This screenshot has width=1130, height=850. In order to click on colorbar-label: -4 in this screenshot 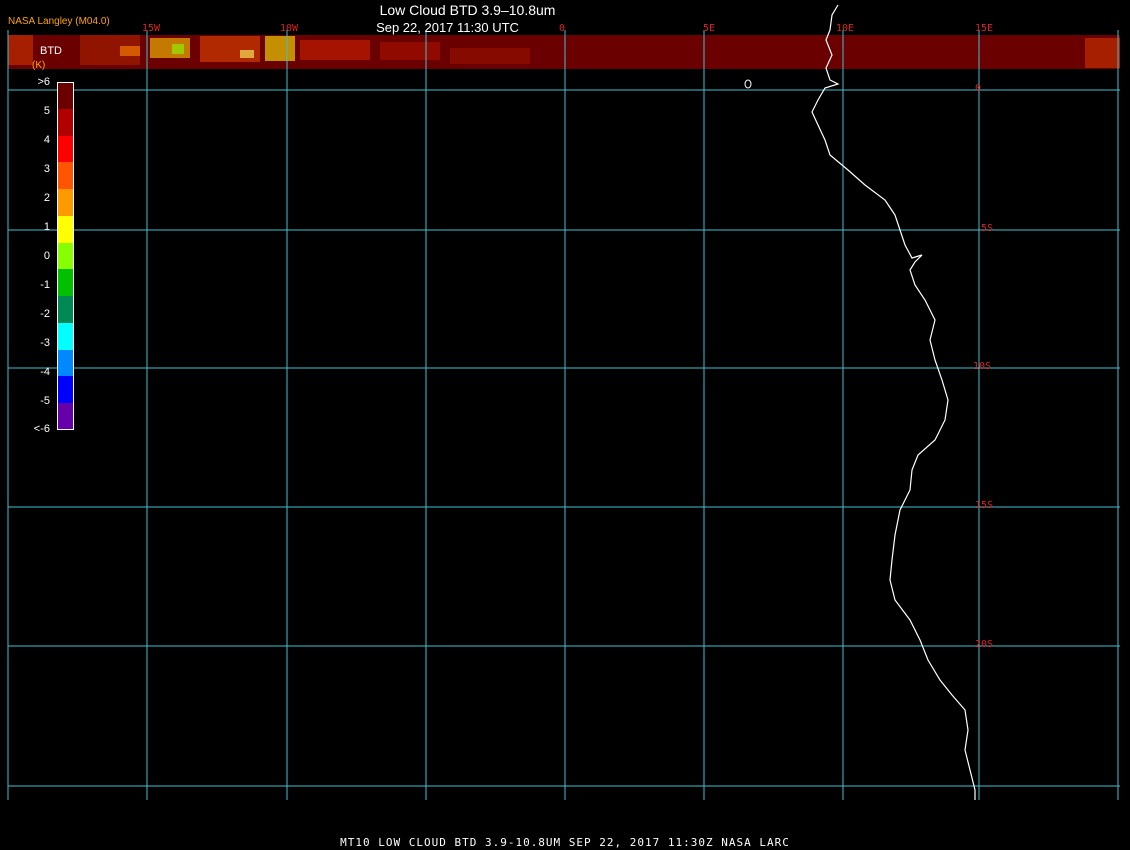, I will do `click(45, 372)`.